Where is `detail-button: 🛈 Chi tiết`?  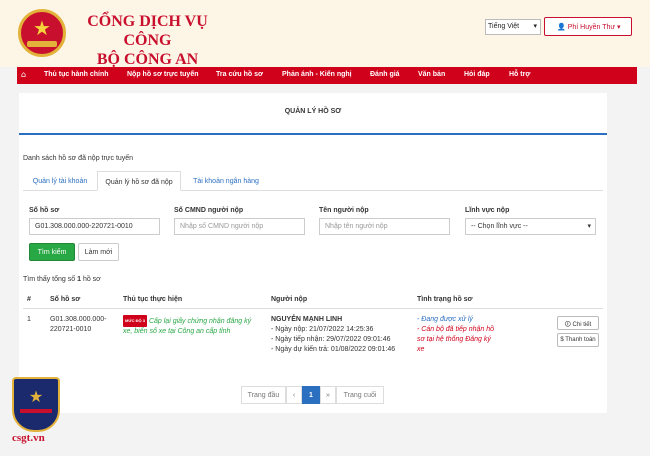 detail-button: 🛈 Chi tiết is located at coordinates (578, 323).